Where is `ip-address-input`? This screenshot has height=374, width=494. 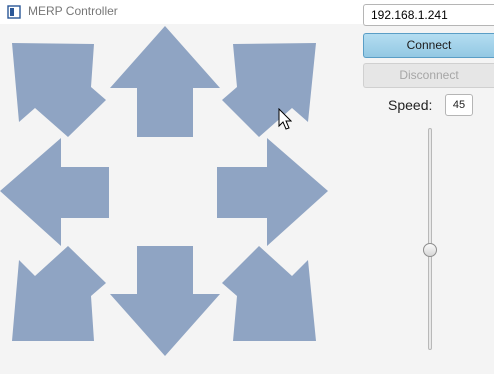
ip-address-input is located at coordinates (428, 15).